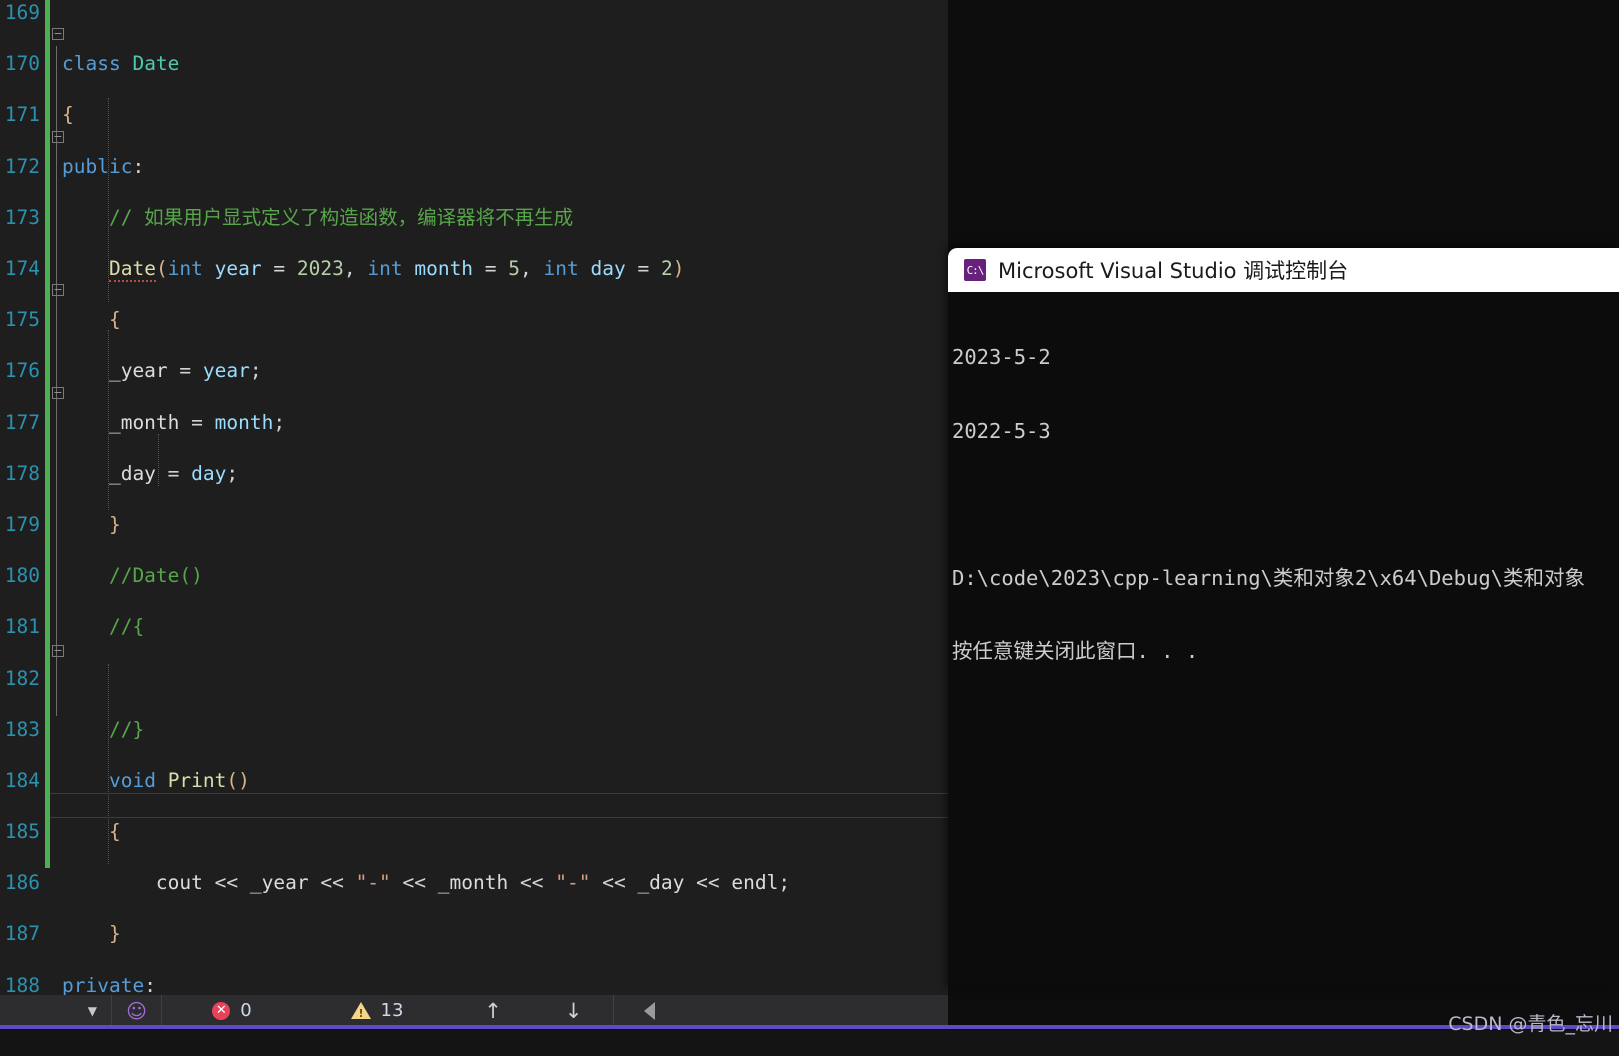 Image resolution: width=1619 pixels, height=1056 pixels. What do you see at coordinates (232, 1010) in the screenshot?
I see `error-count-item: ✕ 0` at bounding box center [232, 1010].